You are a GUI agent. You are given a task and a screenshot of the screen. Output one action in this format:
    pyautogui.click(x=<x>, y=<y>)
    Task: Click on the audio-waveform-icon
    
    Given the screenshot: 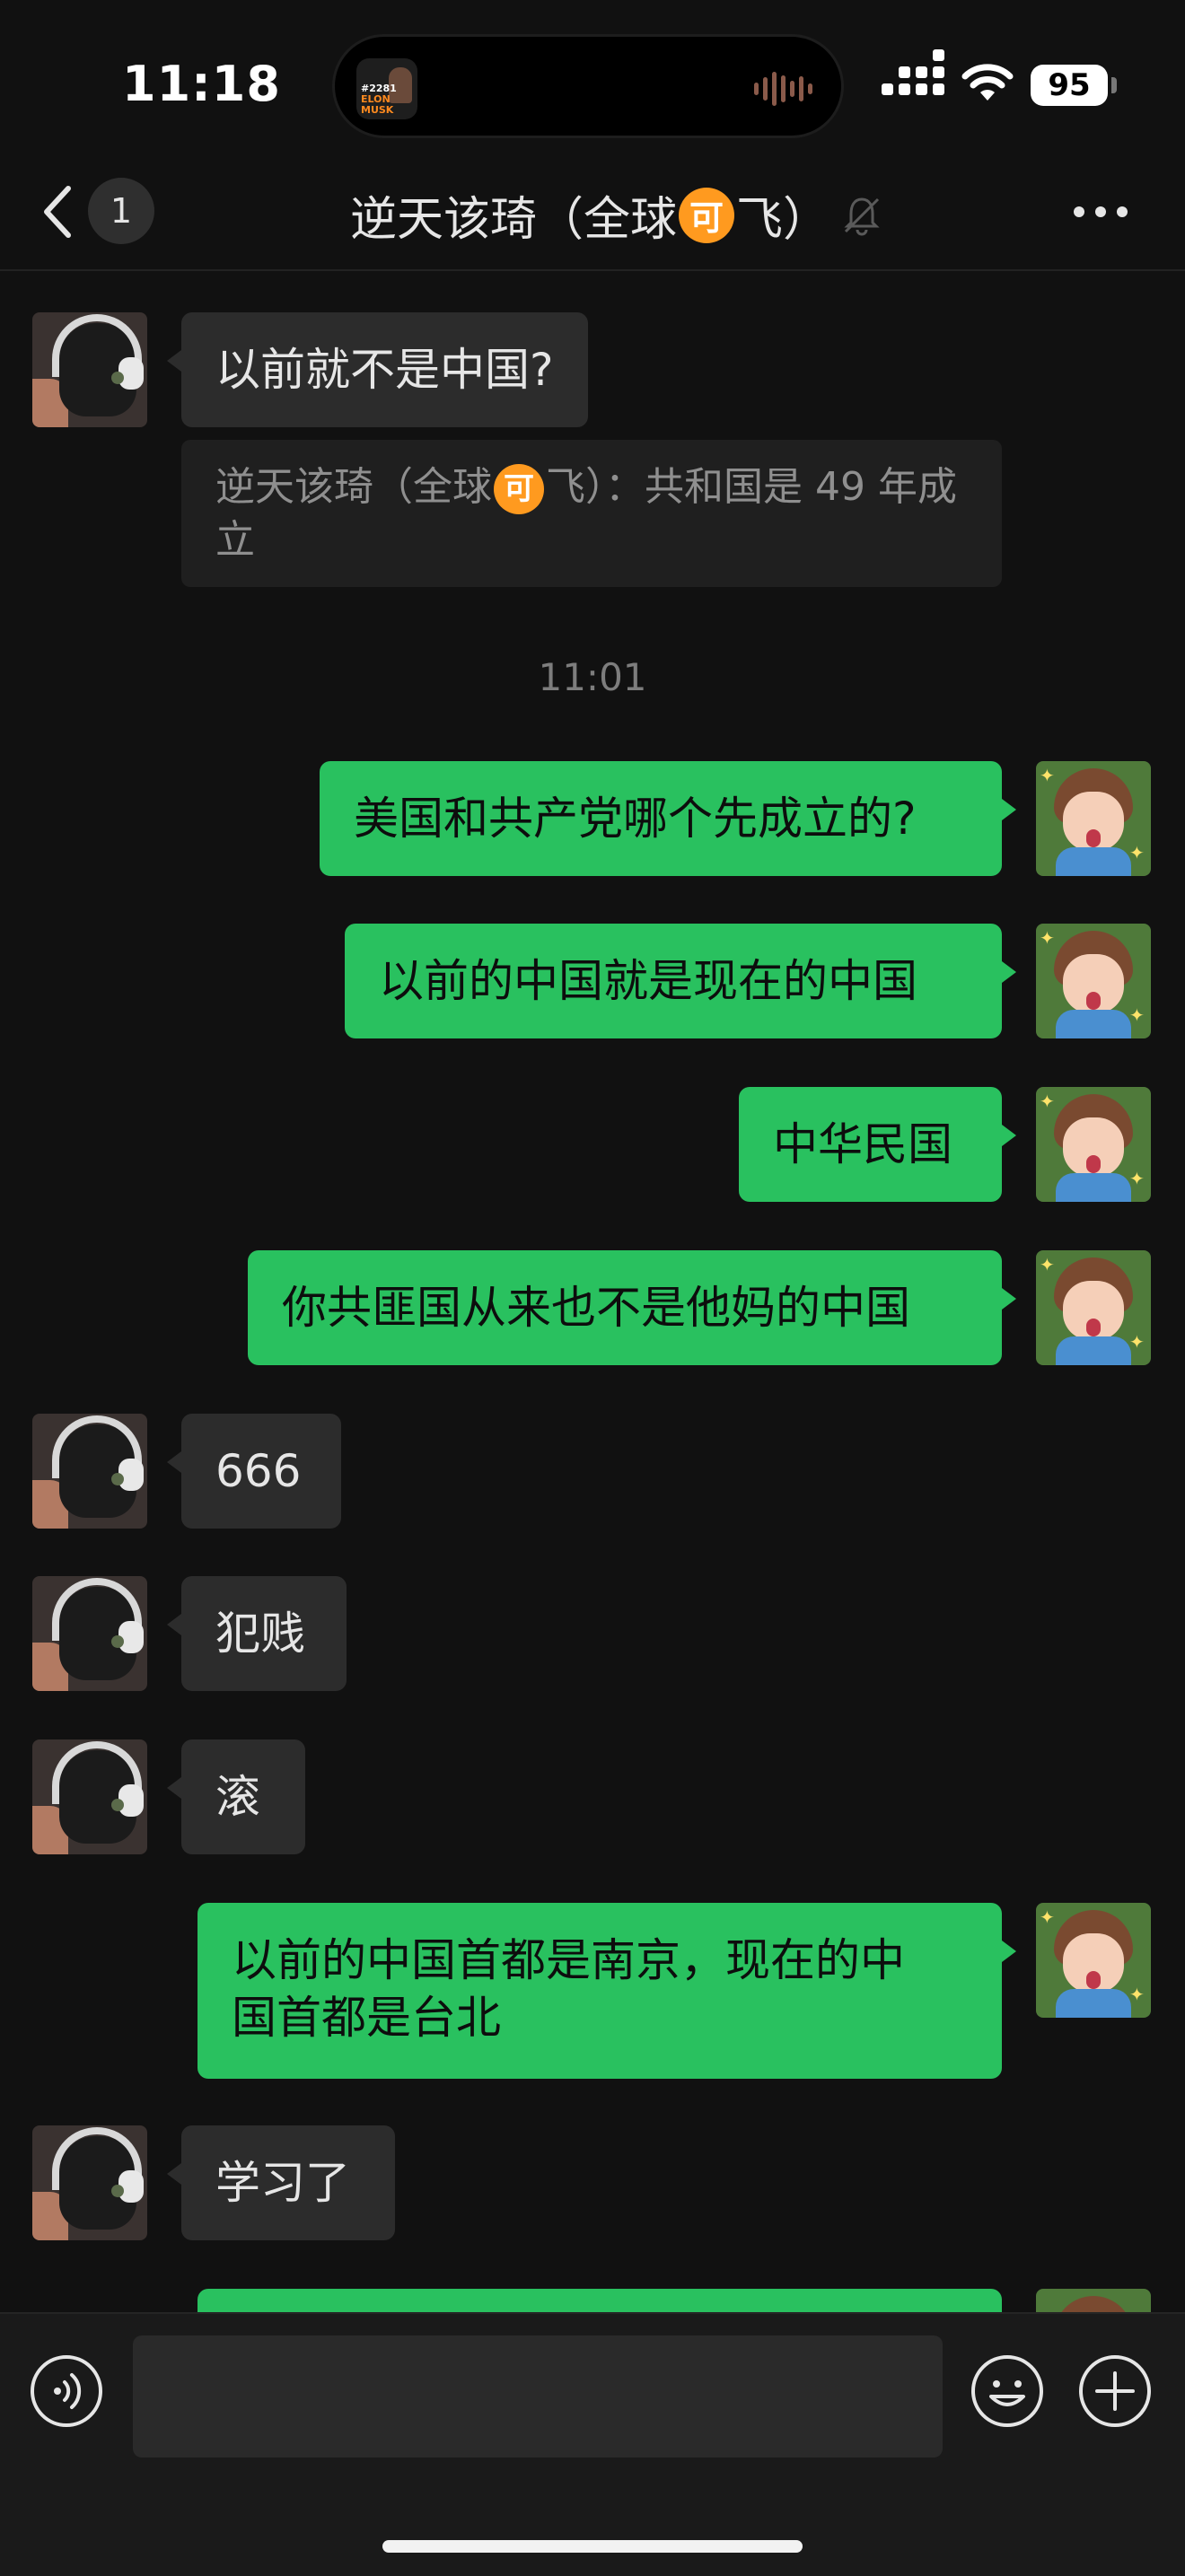 What is the action you would take?
    pyautogui.click(x=783, y=89)
    